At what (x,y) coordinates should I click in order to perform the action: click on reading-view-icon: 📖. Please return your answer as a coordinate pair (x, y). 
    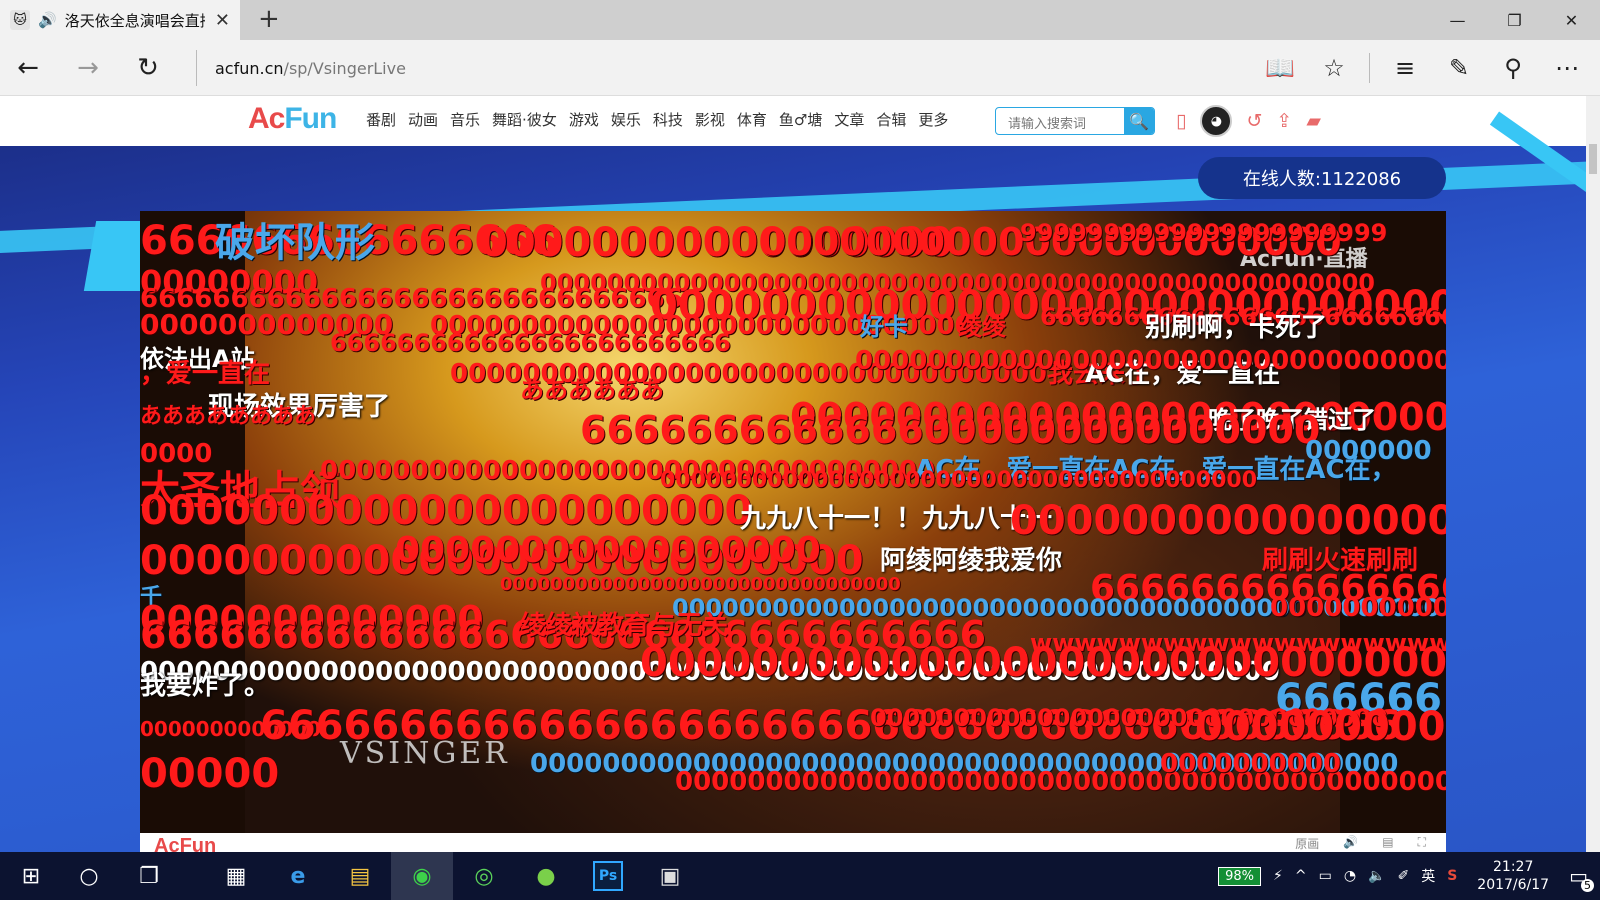
    Looking at the image, I should click on (1280, 68).